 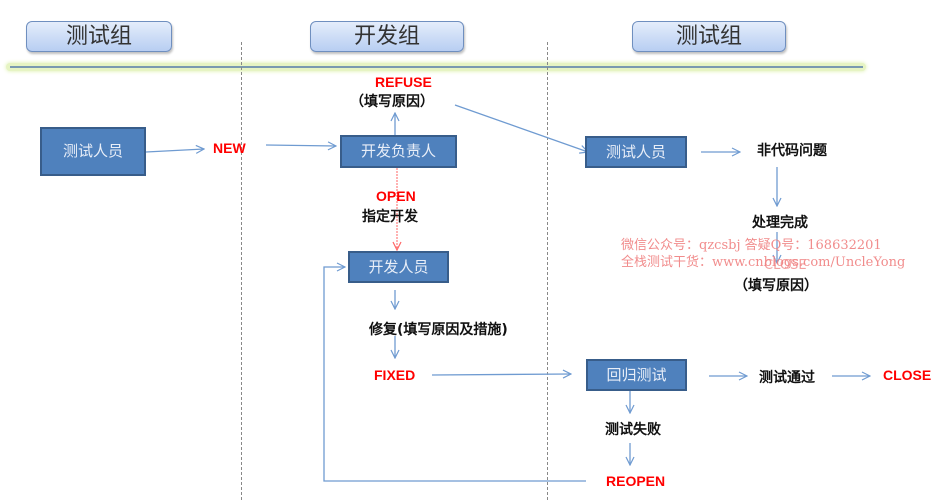 I want to click on arrow-fixed-to-regression, so click(x=501, y=374).